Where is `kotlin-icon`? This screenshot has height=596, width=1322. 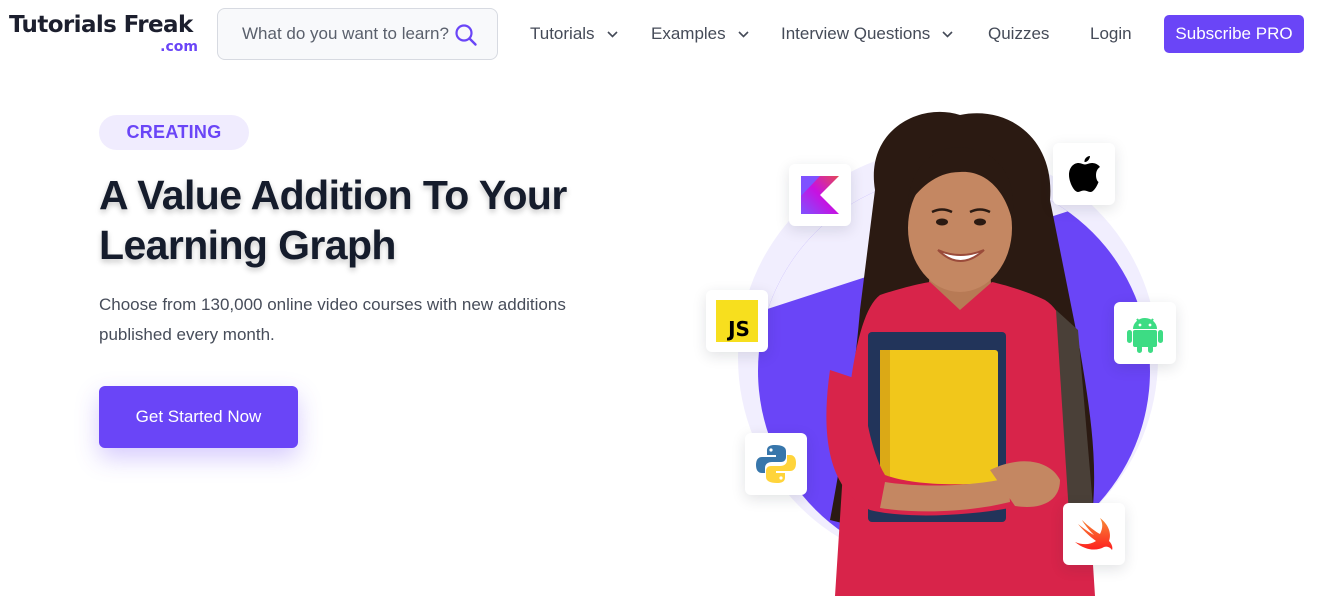 kotlin-icon is located at coordinates (820, 195).